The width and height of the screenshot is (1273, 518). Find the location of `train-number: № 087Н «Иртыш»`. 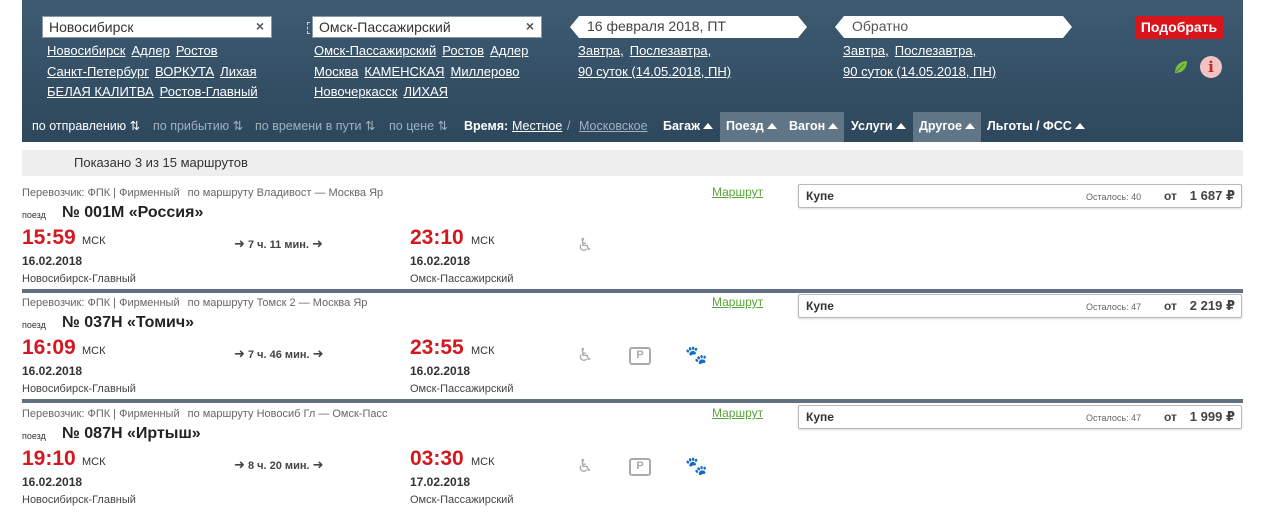

train-number: № 087Н «Иртыш» is located at coordinates (131, 433).